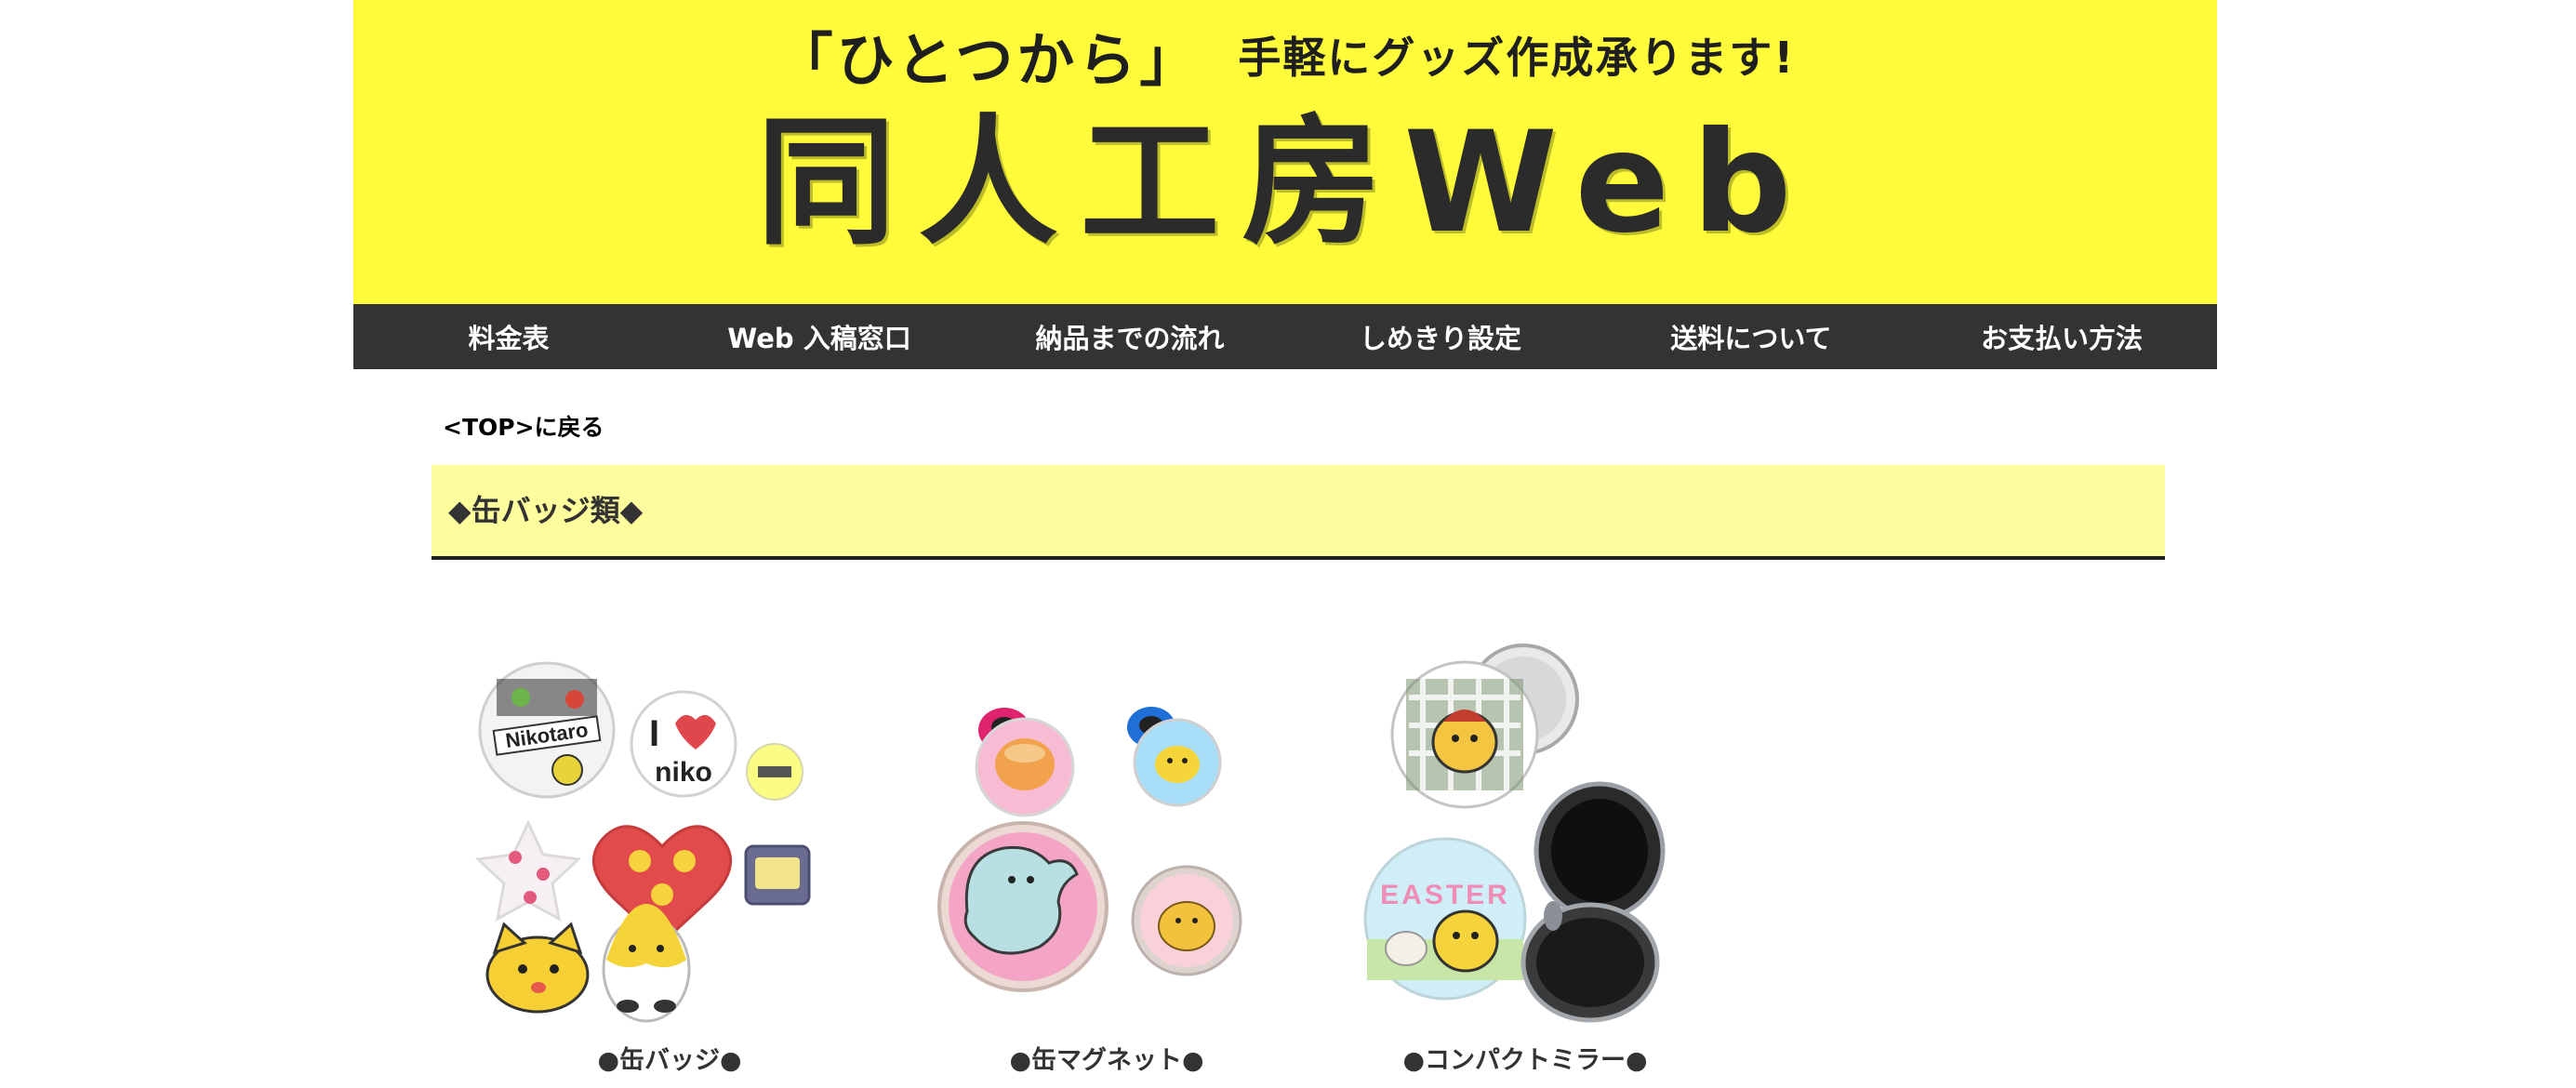  Describe the element at coordinates (546, 510) in the screenshot. I see `section-title: ◆缶バッジ類◆` at that location.